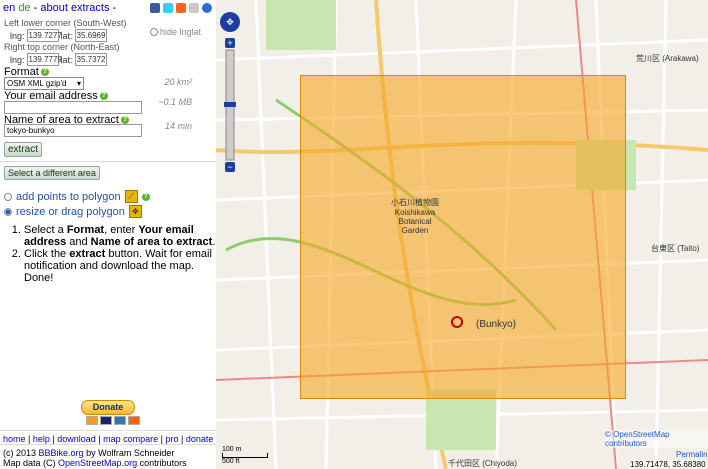  What do you see at coordinates (85, 230) in the screenshot?
I see `step-bold: Format` at bounding box center [85, 230].